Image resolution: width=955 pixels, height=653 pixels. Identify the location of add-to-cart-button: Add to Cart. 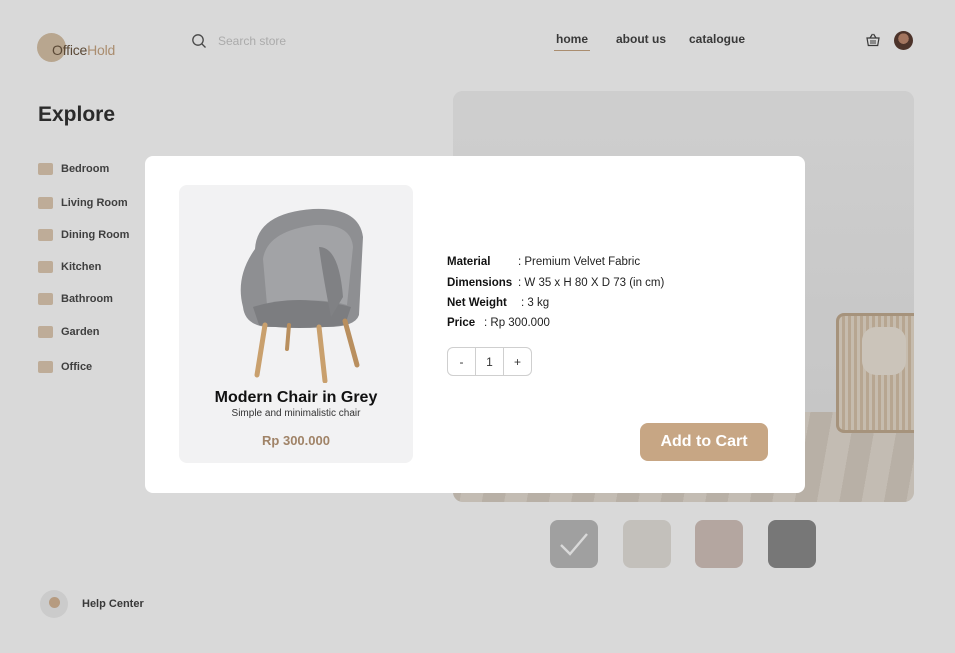
(704, 442).